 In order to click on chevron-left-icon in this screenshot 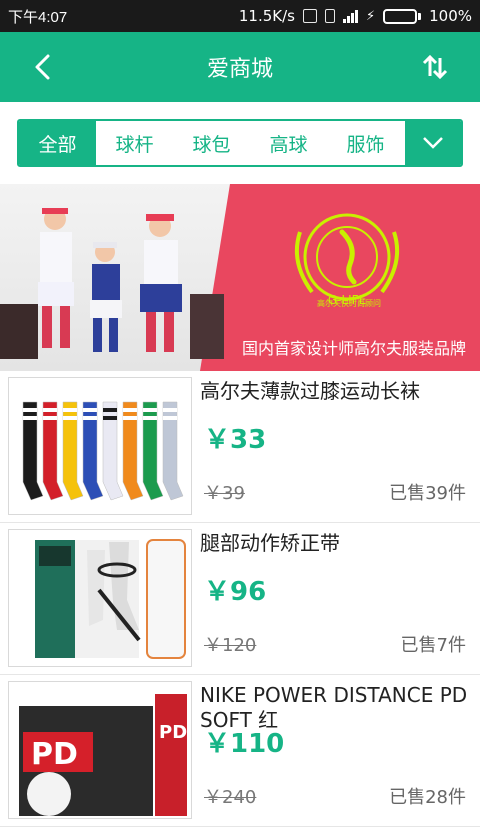, I will do `click(43, 67)`.